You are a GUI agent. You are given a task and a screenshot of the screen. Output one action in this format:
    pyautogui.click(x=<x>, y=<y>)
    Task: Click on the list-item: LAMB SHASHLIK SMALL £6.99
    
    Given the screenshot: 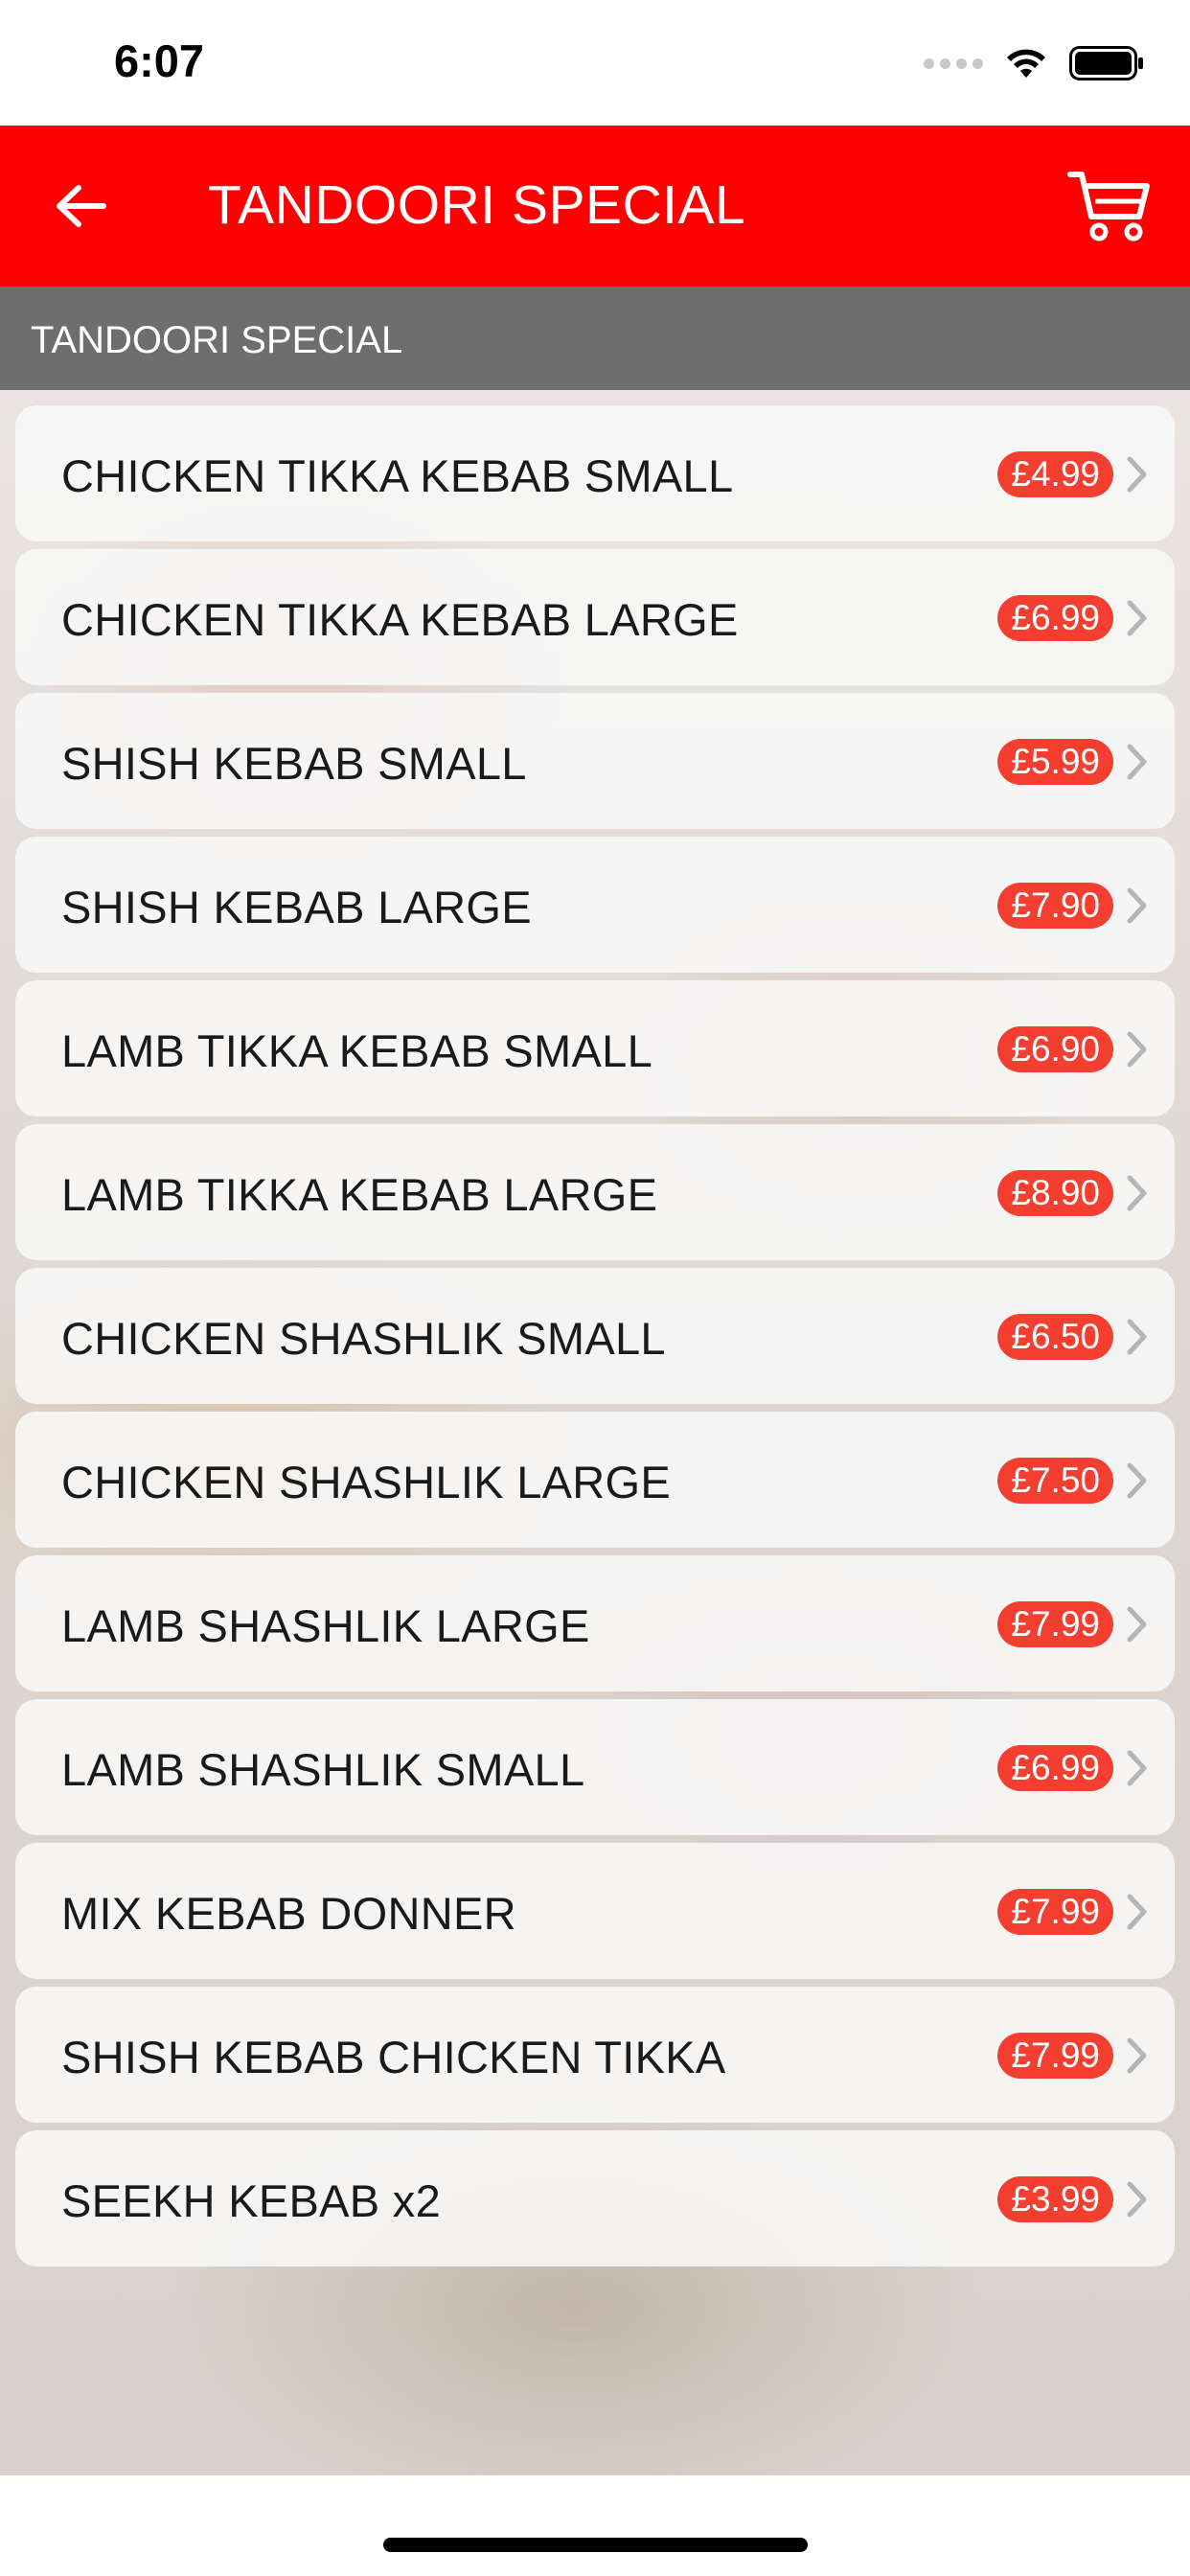 What is the action you would take?
    pyautogui.click(x=595, y=1767)
    